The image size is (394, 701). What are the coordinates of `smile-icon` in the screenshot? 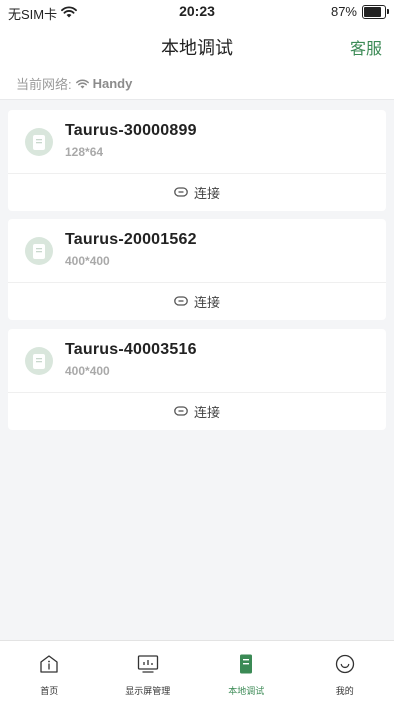 It's located at (345, 666).